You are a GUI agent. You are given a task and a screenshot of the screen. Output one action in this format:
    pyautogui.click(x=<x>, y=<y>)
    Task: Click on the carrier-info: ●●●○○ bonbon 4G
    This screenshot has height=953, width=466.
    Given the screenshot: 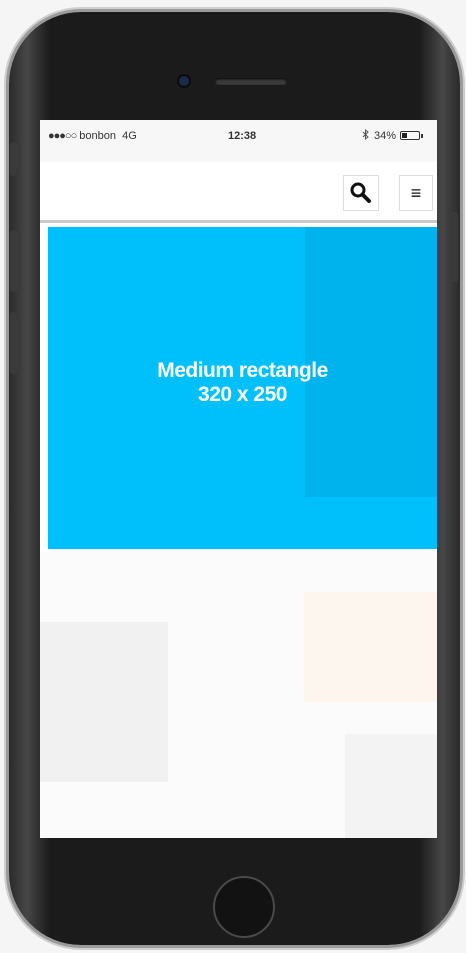 What is the action you would take?
    pyautogui.click(x=92, y=136)
    